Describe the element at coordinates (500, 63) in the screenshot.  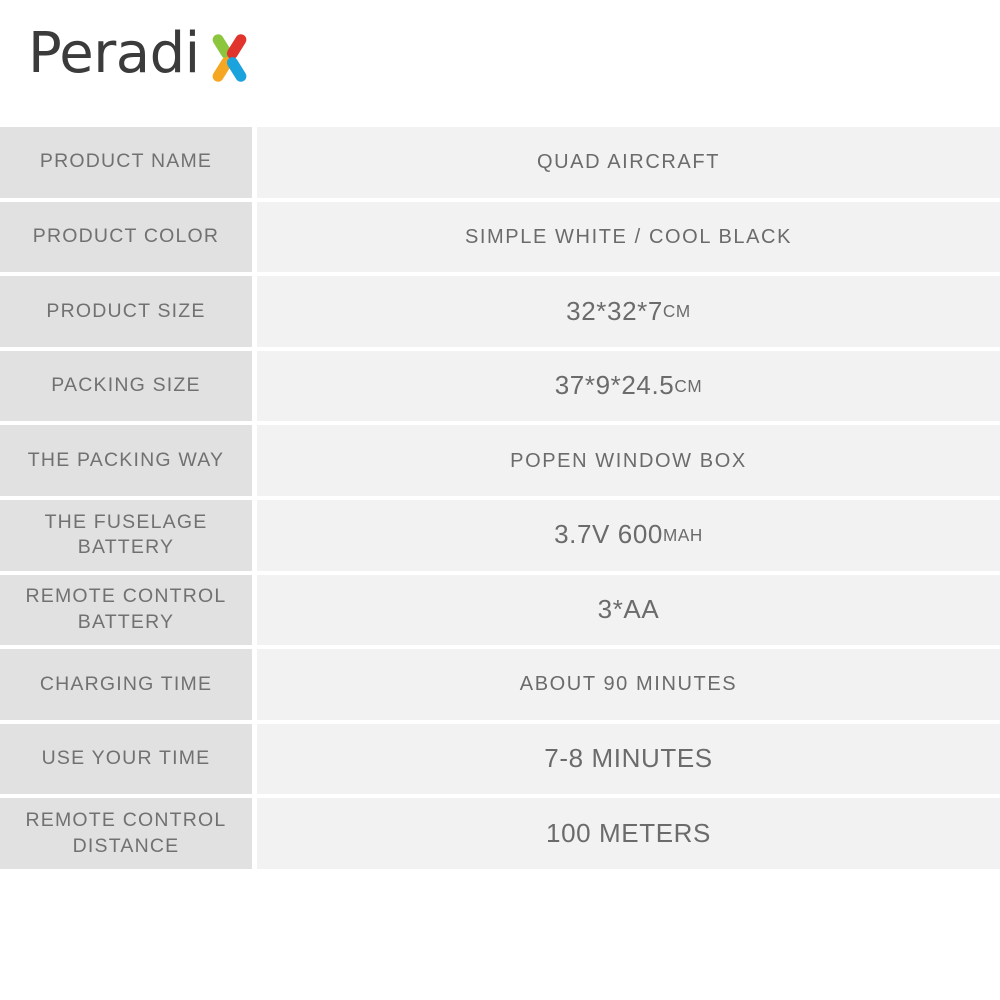
I see `brand-header: Peradi` at that location.